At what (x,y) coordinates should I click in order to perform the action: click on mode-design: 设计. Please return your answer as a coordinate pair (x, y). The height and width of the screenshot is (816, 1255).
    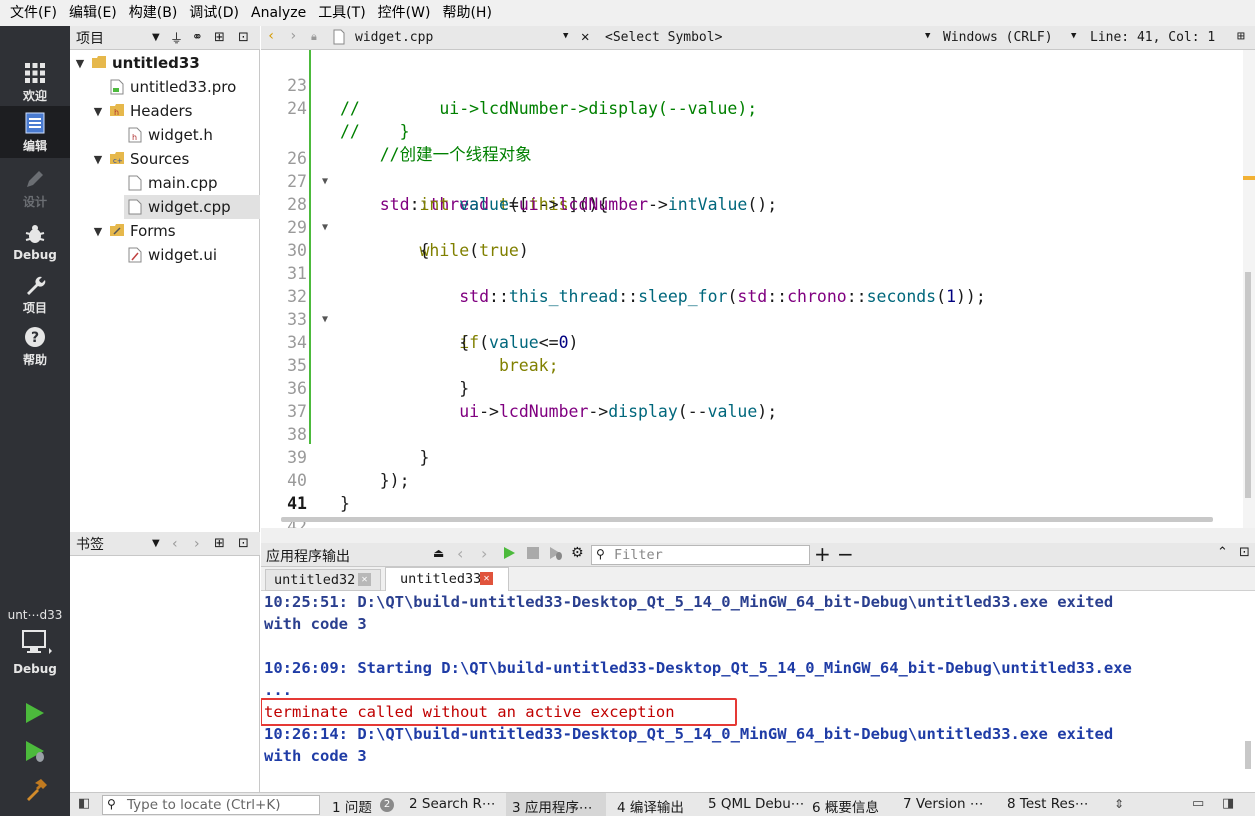
    Looking at the image, I should click on (35, 188).